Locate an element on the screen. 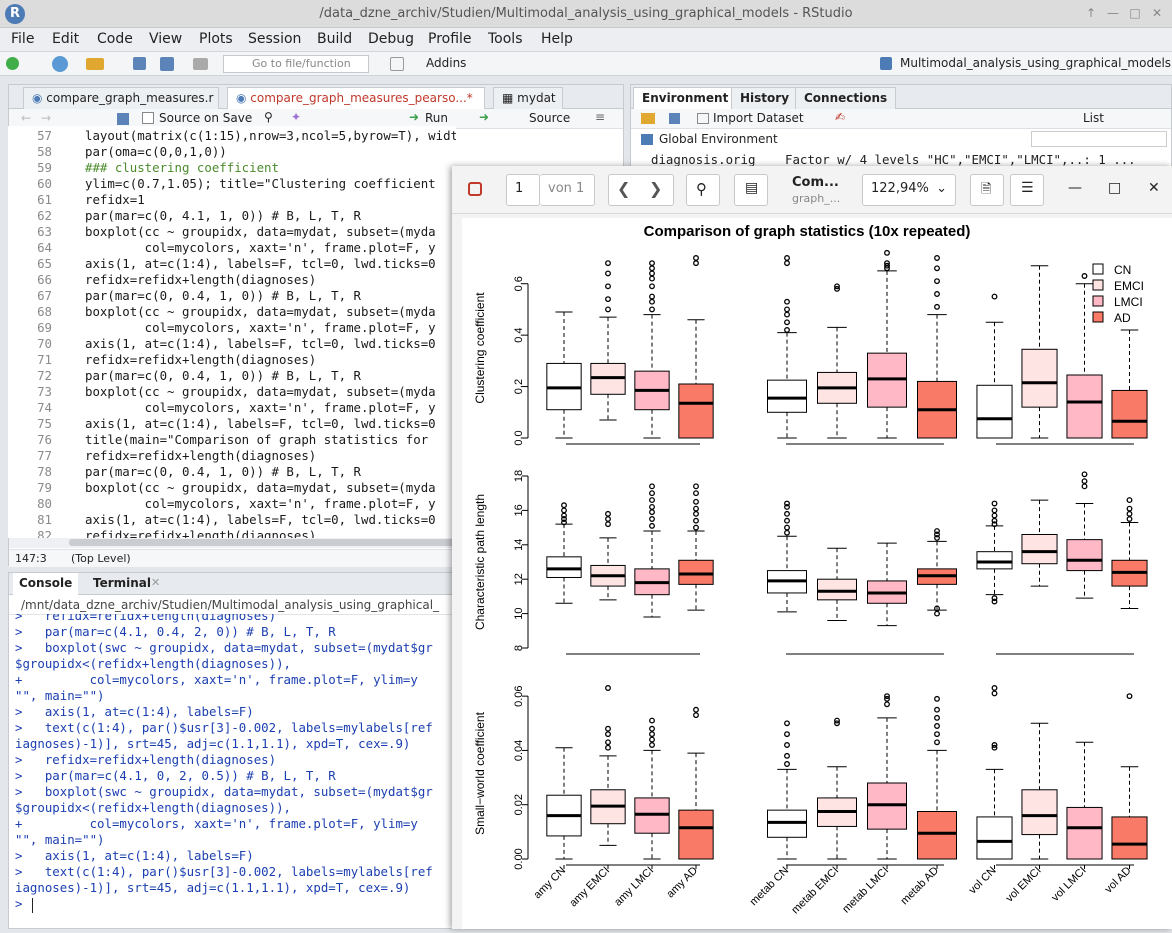  code-line: par(mar=c(0, 4.1, 1, 0)) # B, L, T, R is located at coordinates (223, 215).